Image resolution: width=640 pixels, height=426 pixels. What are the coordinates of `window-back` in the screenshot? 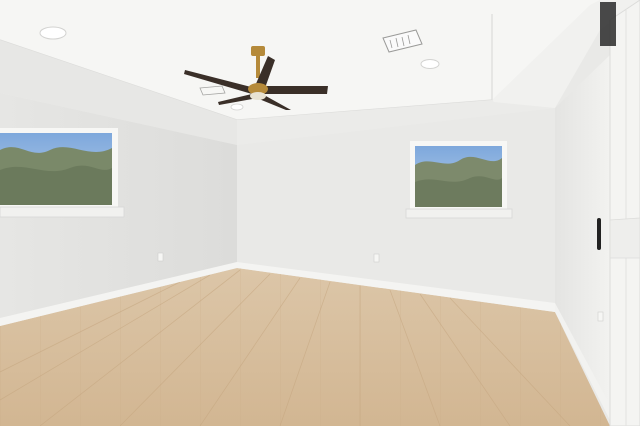 It's located at (459, 180).